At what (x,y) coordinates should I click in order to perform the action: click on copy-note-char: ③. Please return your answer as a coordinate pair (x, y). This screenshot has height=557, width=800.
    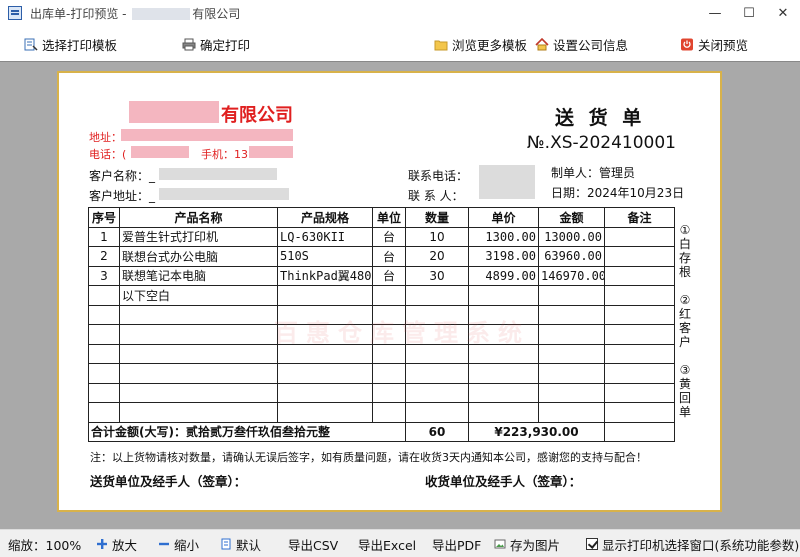
    Looking at the image, I should click on (685, 370).